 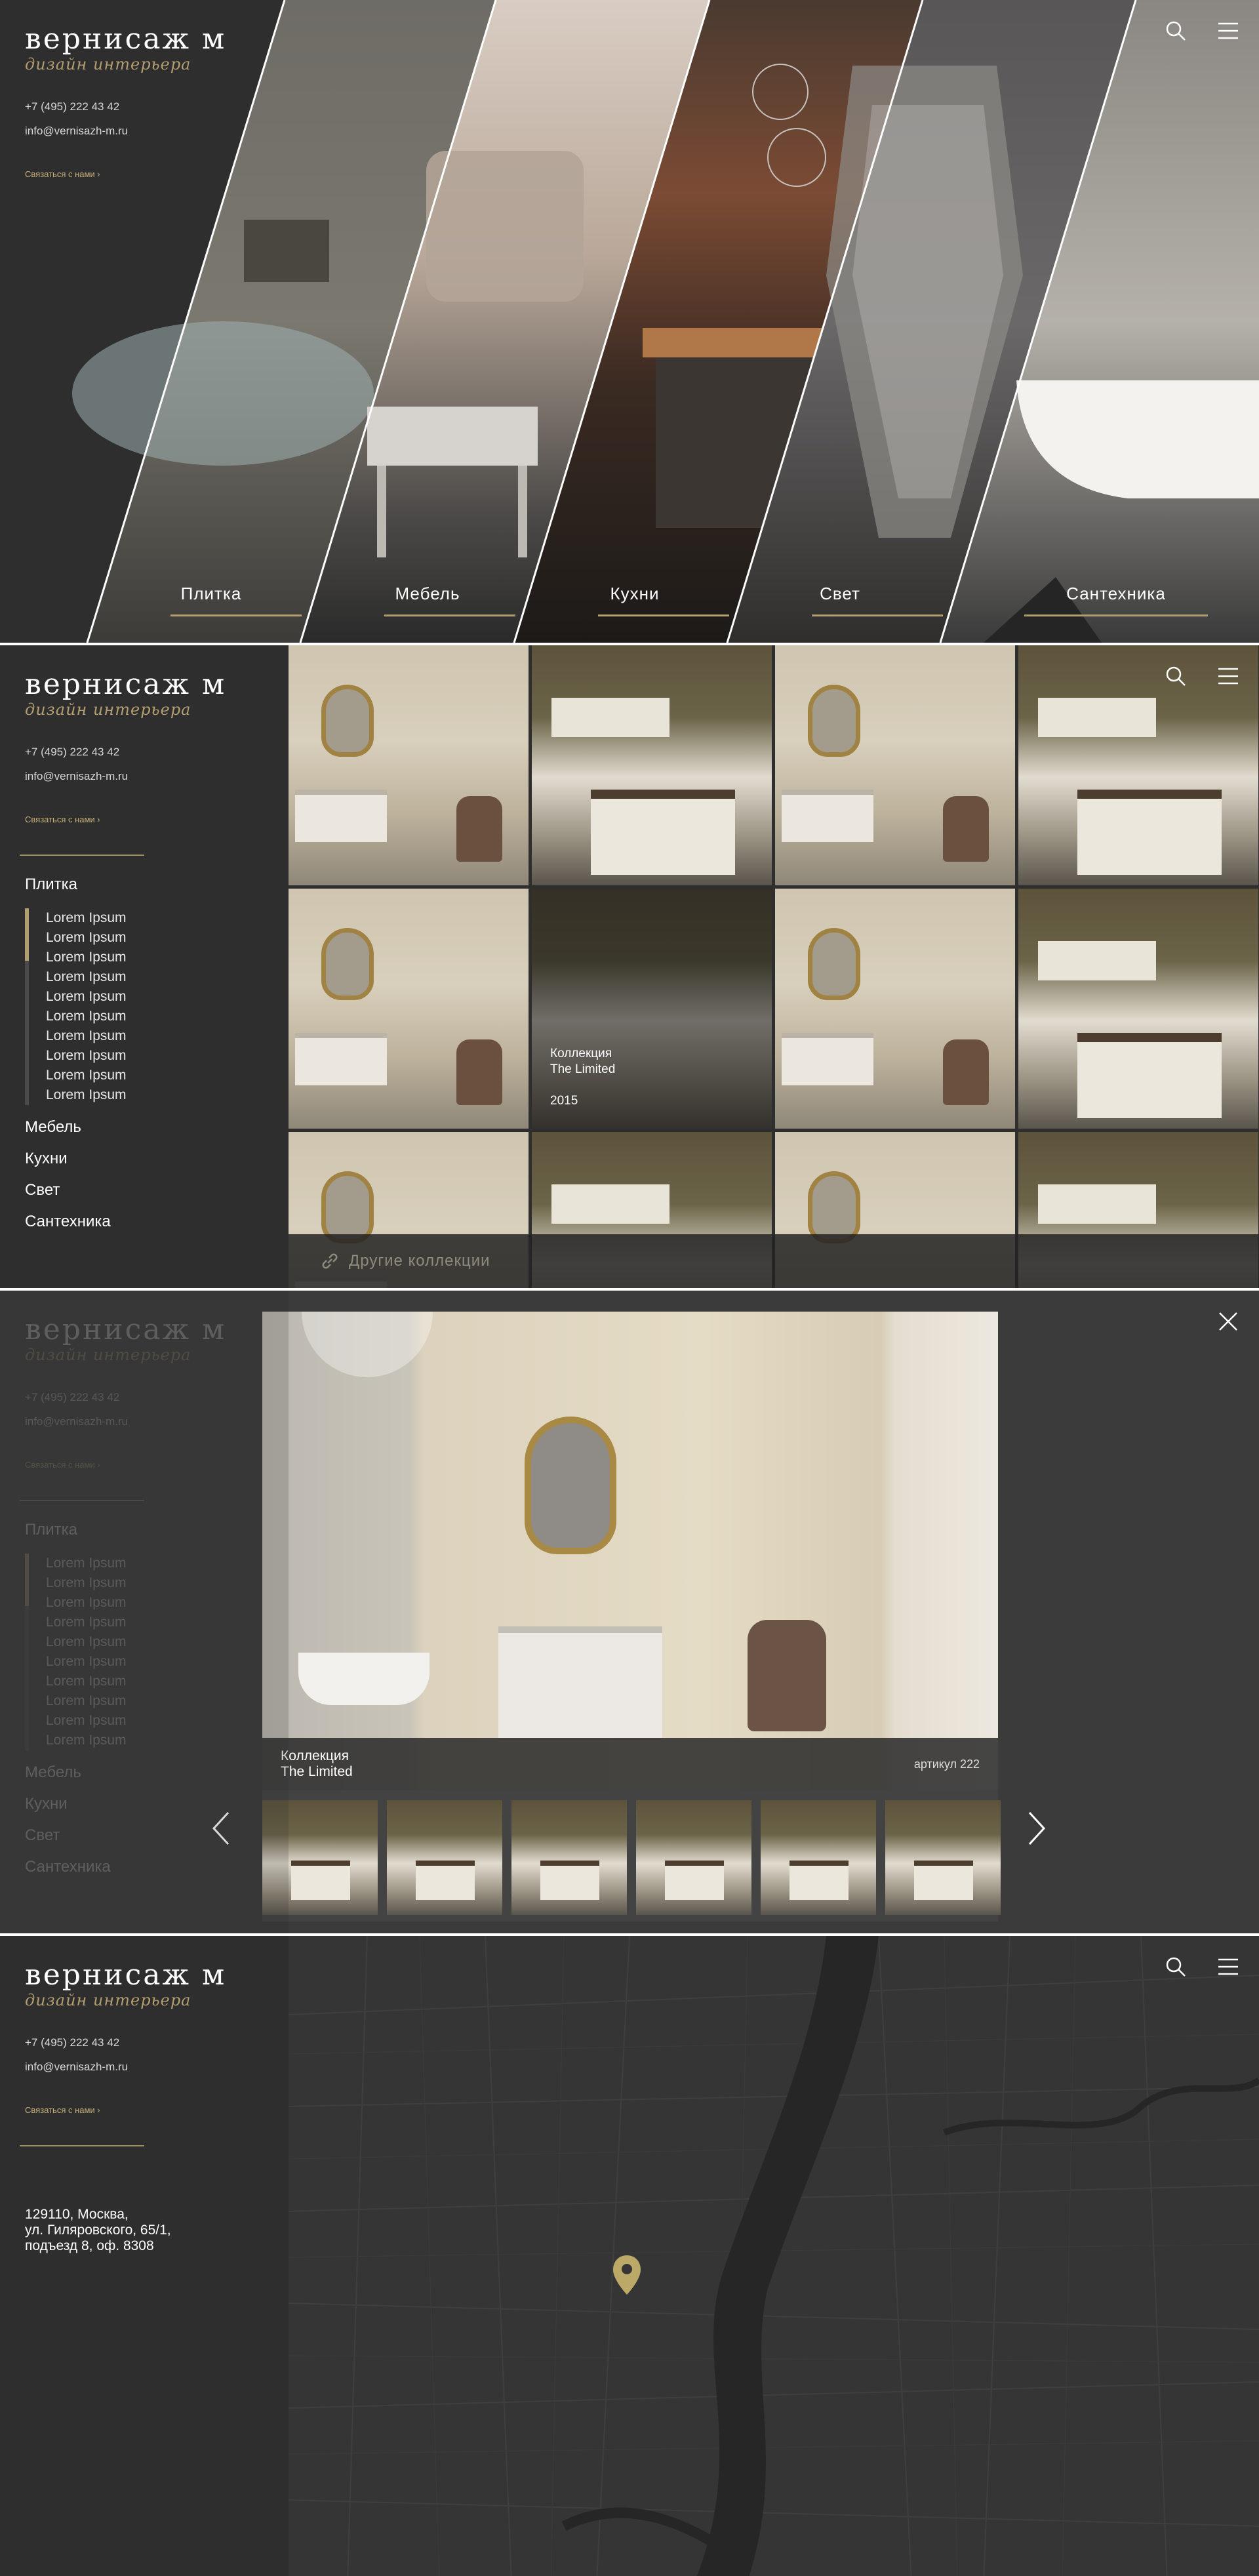 I want to click on lightbox-main-image, so click(x=630, y=1551).